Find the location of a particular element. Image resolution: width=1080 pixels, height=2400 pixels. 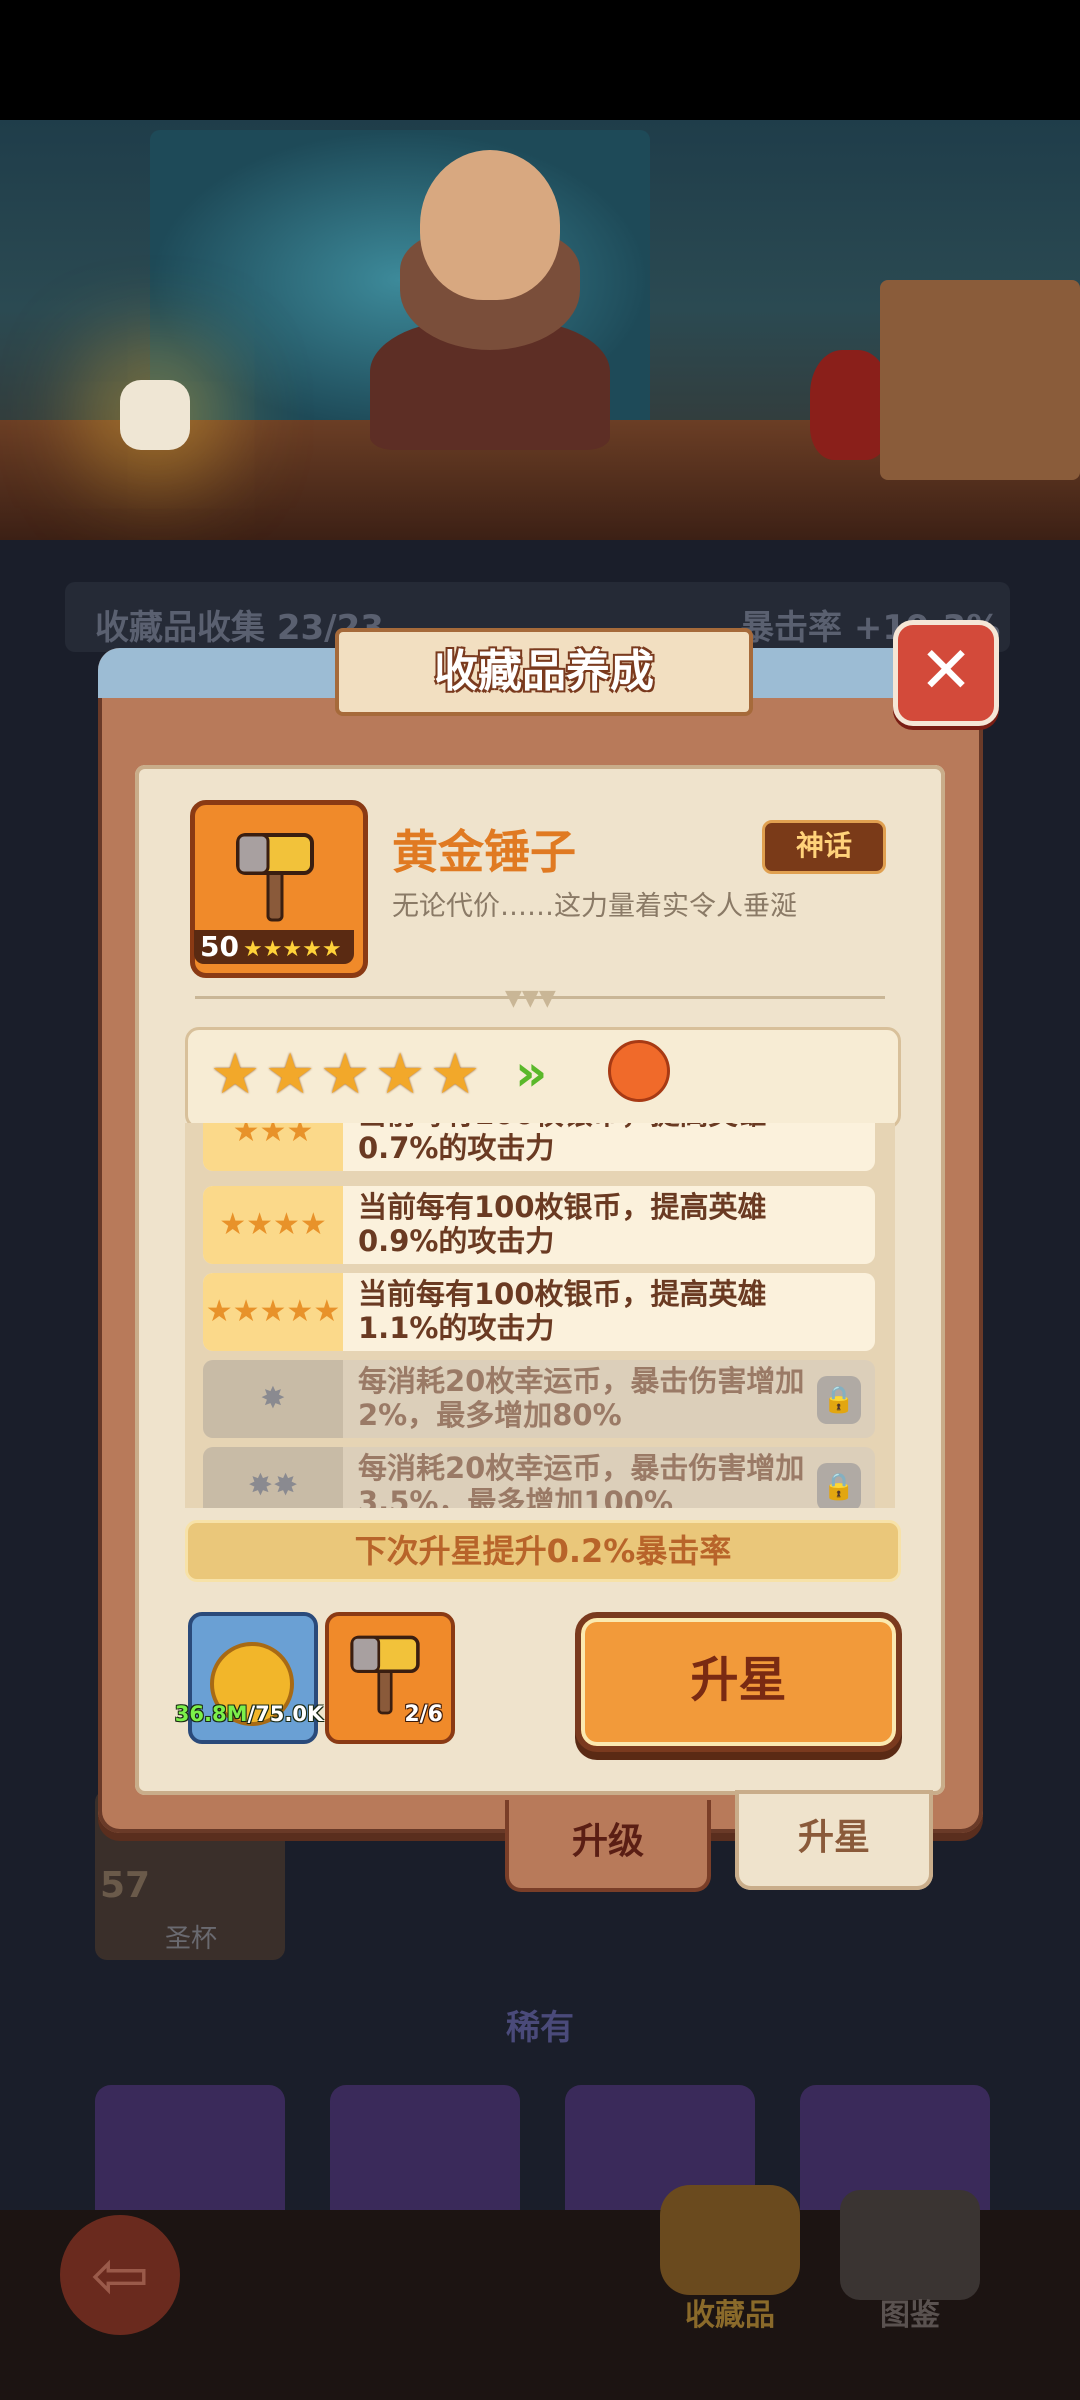

list-item: ★★★ 当前每有100枚银币，提高英雄0.7%的攻击力 is located at coordinates (539, 1147).